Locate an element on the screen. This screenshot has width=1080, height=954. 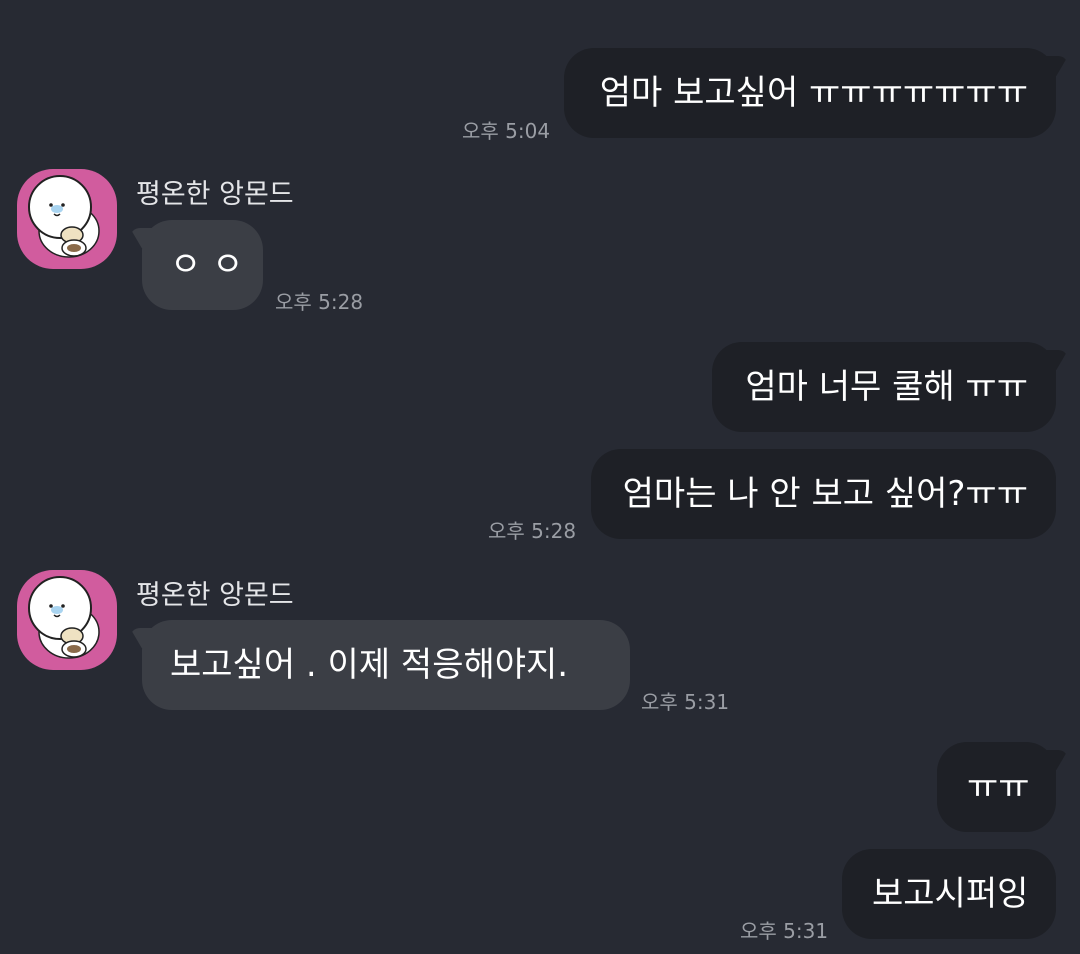
message-text: 엄마 보고싶어 ㅠㅠㅠㅠㅠㅠㅠ is located at coordinates (813, 93).